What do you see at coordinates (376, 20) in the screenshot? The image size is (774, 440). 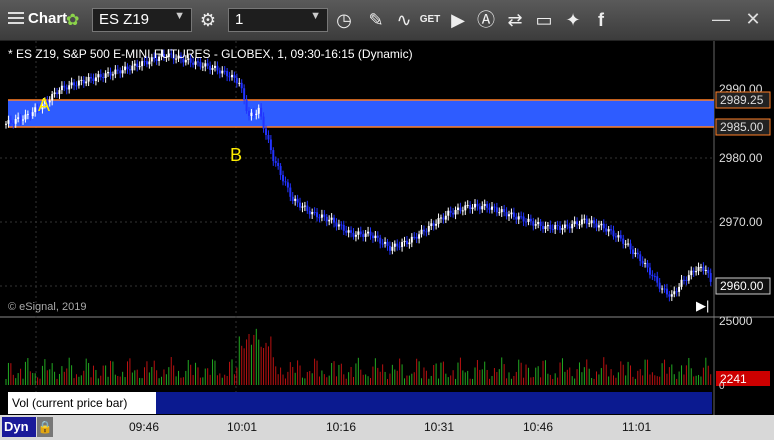 I see `pencil-icon: ✎` at bounding box center [376, 20].